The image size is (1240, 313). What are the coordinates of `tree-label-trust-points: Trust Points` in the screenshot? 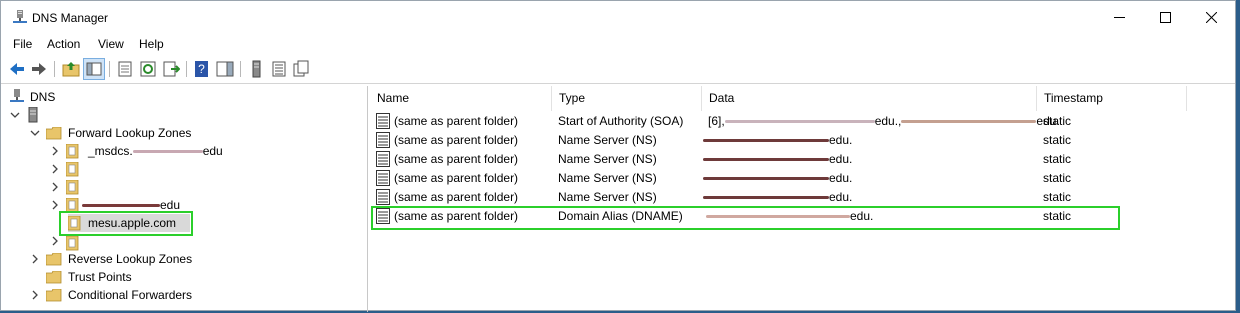 It's located at (100, 277).